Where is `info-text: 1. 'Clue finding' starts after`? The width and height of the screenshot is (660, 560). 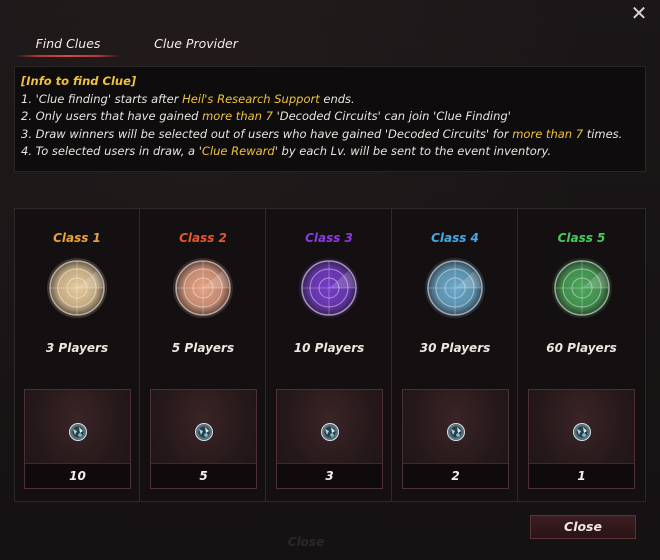
info-text: 1. 'Clue finding' starts after is located at coordinates (102, 98).